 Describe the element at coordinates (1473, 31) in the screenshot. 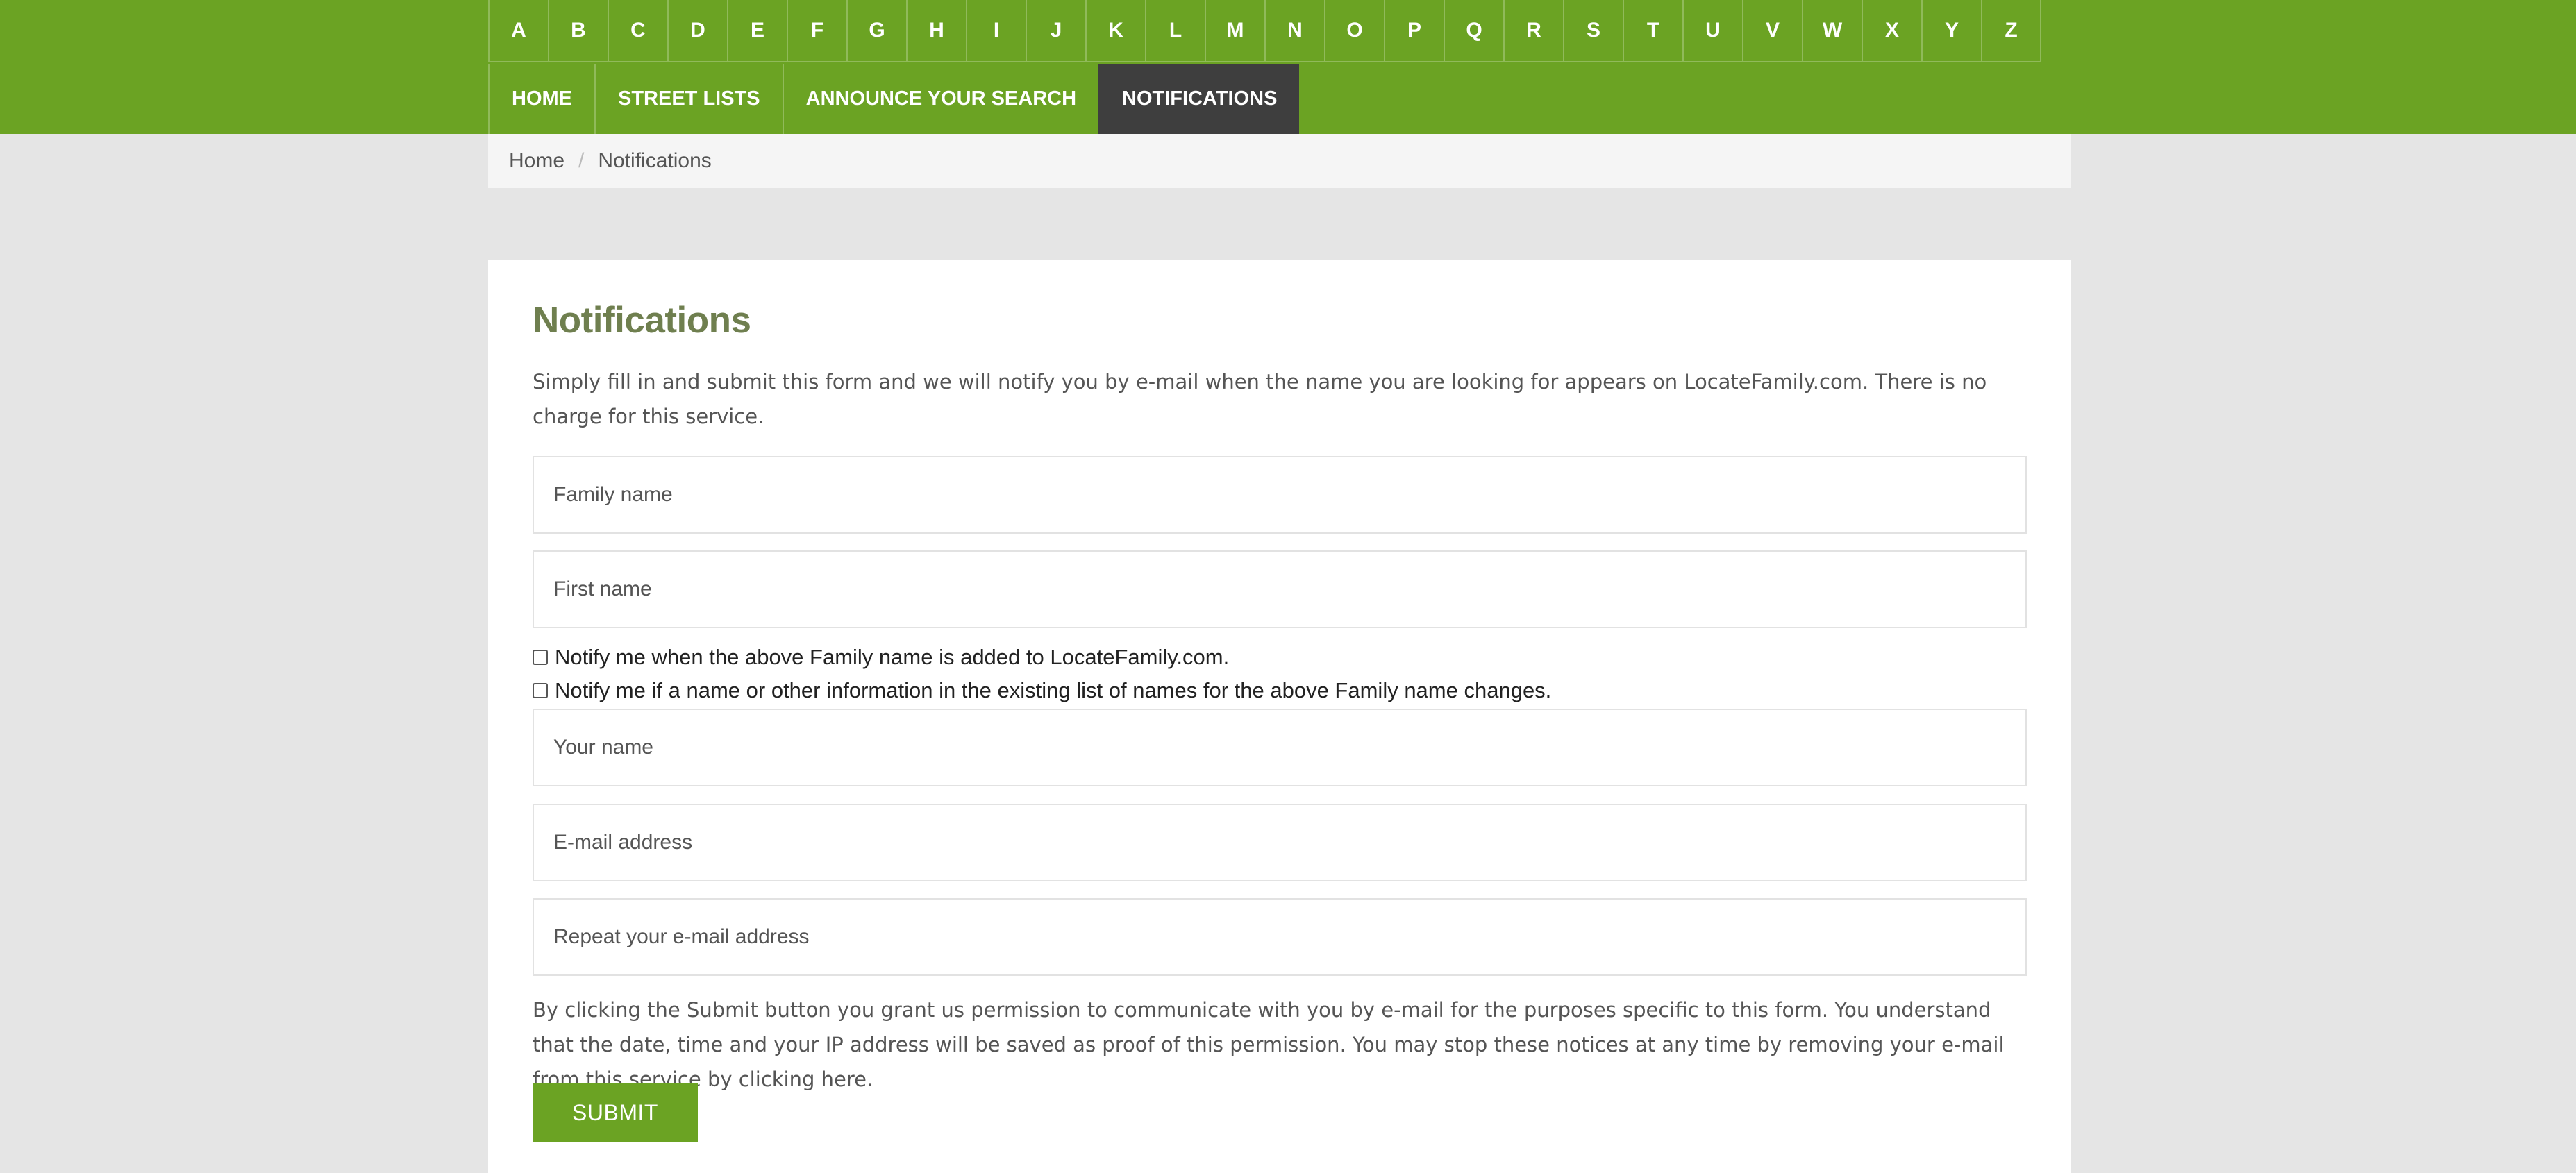

I see `alphabet-letter-q: Q` at that location.